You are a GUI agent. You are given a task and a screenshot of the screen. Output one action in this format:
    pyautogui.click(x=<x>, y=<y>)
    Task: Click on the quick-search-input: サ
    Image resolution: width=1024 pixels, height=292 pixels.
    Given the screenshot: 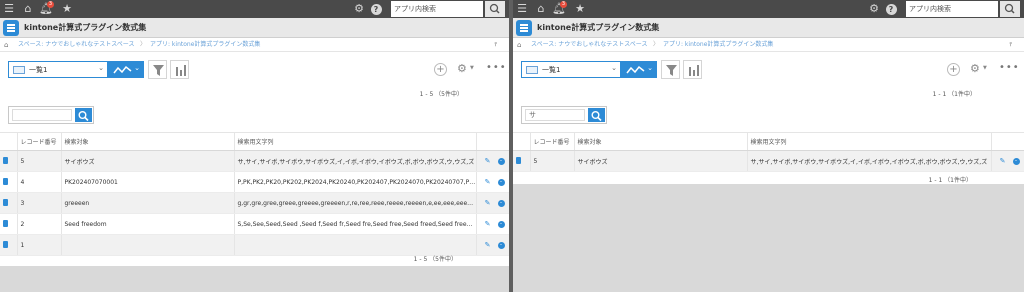 What is the action you would take?
    pyautogui.click(x=555, y=115)
    